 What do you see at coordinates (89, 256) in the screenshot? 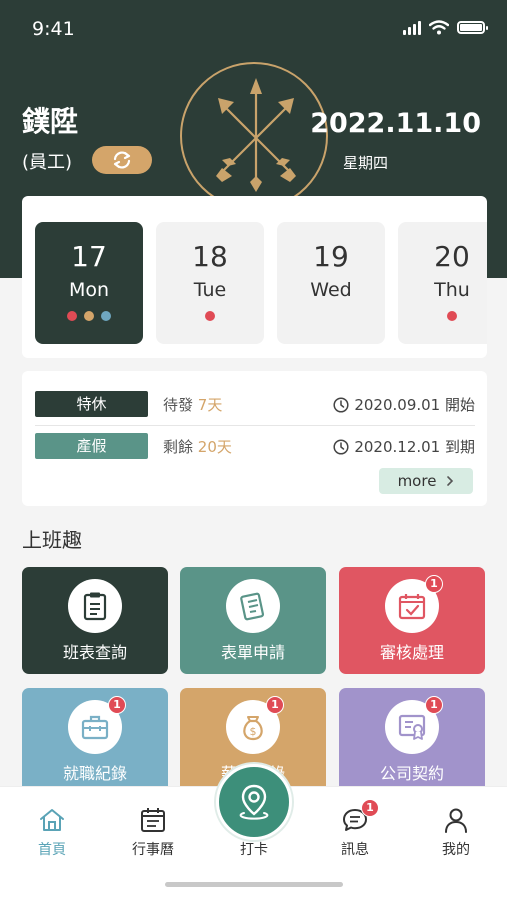
I see `day-number: 17` at bounding box center [89, 256].